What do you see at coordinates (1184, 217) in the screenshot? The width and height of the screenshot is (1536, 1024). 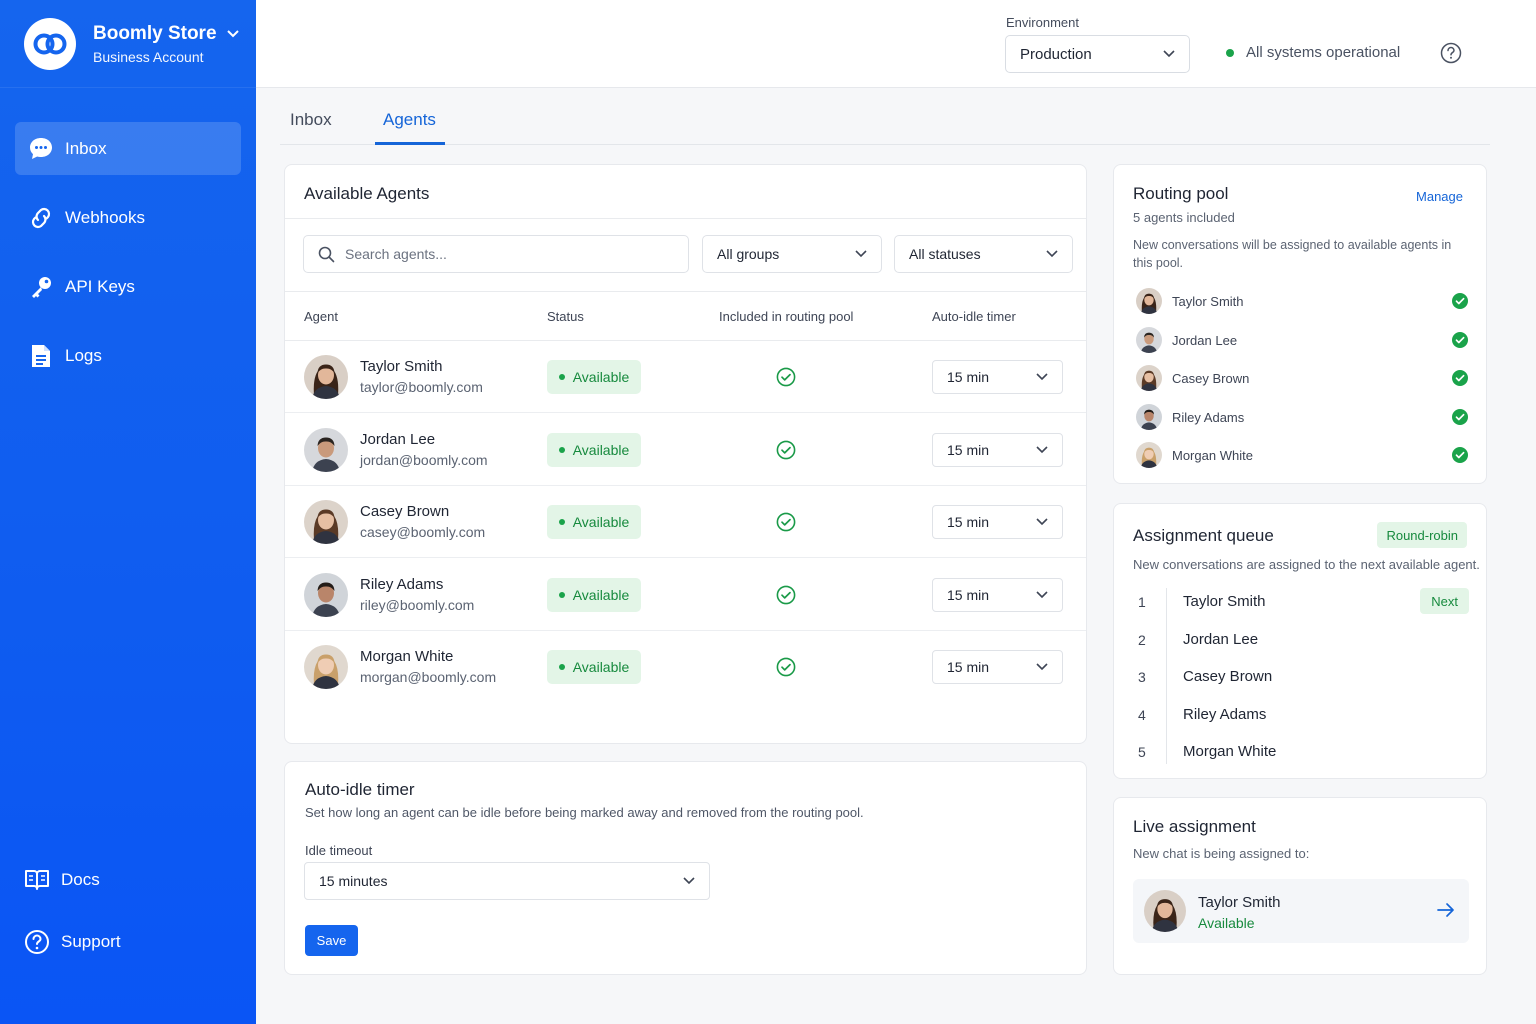 I see `pool-count: 5 agents included` at bounding box center [1184, 217].